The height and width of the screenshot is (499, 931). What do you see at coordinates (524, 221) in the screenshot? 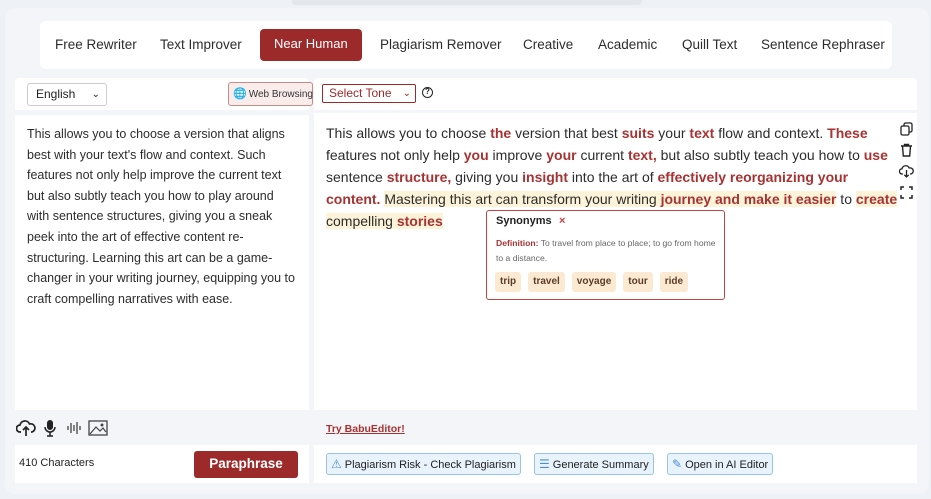
I see `synonyms-title: Synonyms` at bounding box center [524, 221].